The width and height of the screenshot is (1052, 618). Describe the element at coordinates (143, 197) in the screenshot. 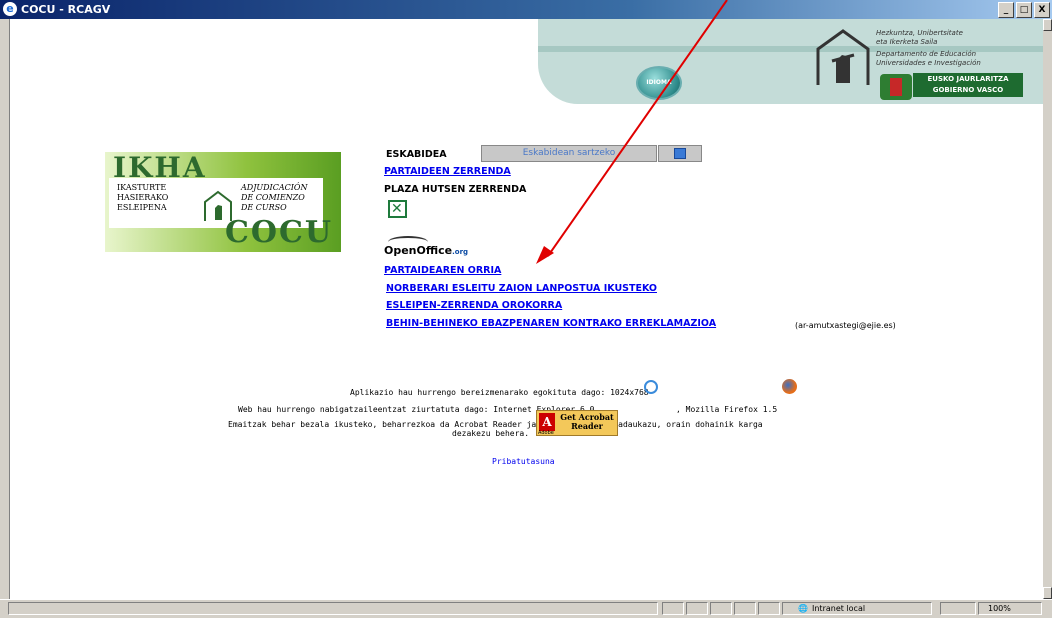

I see `logo-basque-text: IKASTURTE HASIERAKO ESLEIPENA` at that location.